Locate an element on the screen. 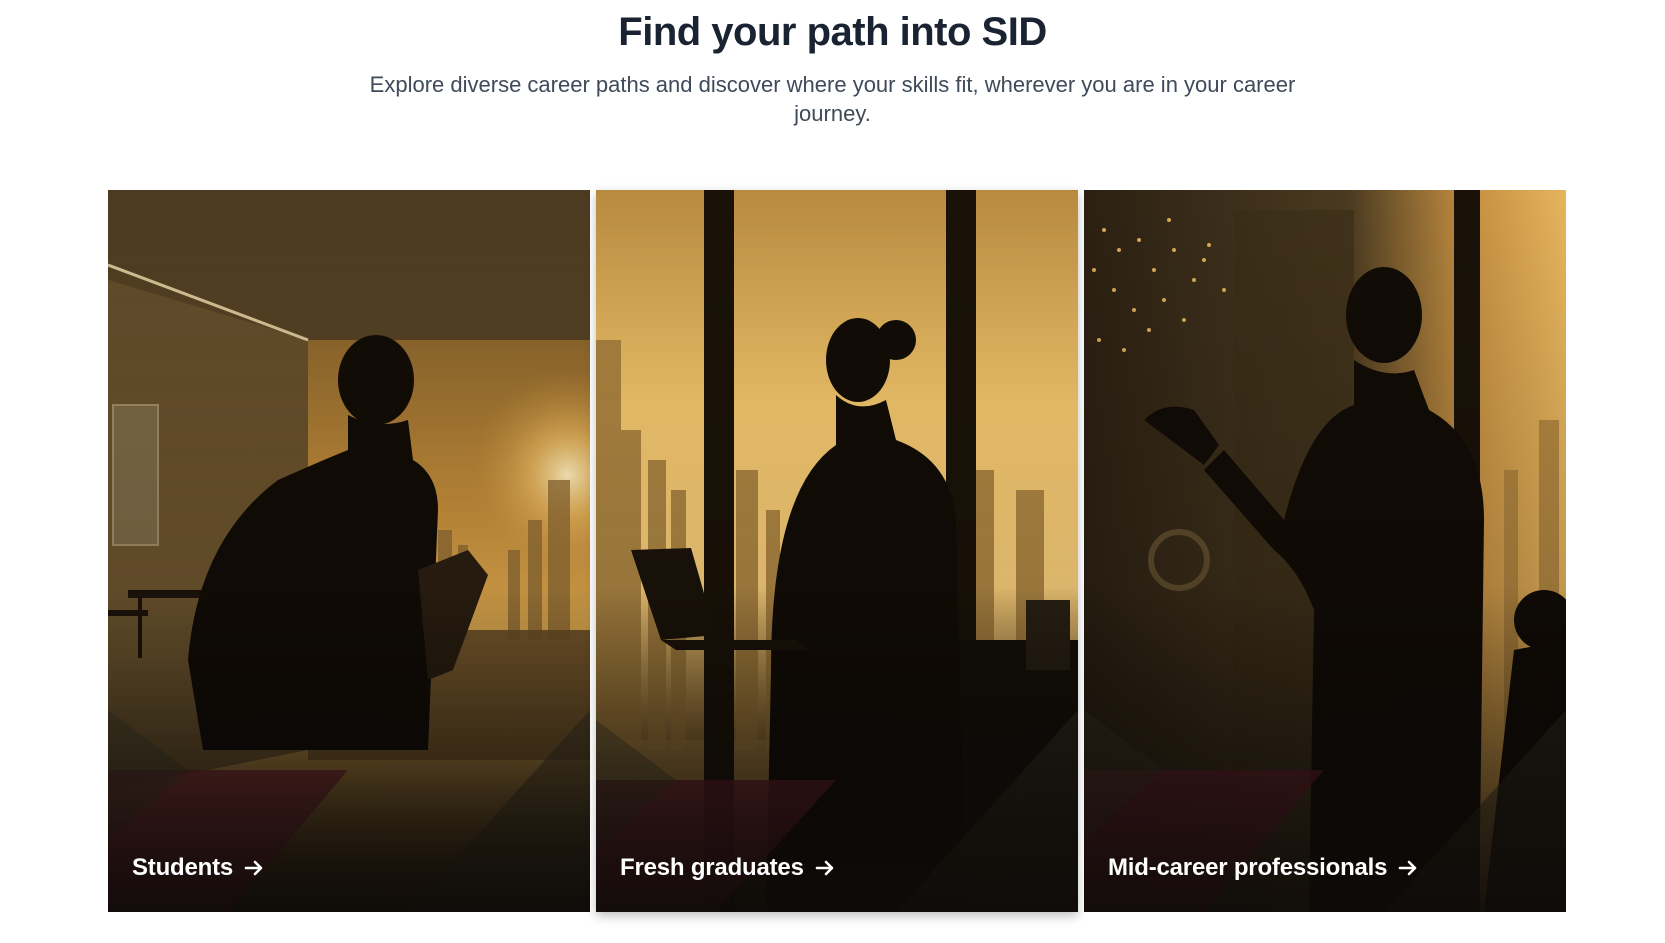  fresh-graduates-card-label: Fresh graduates is located at coordinates (728, 868).